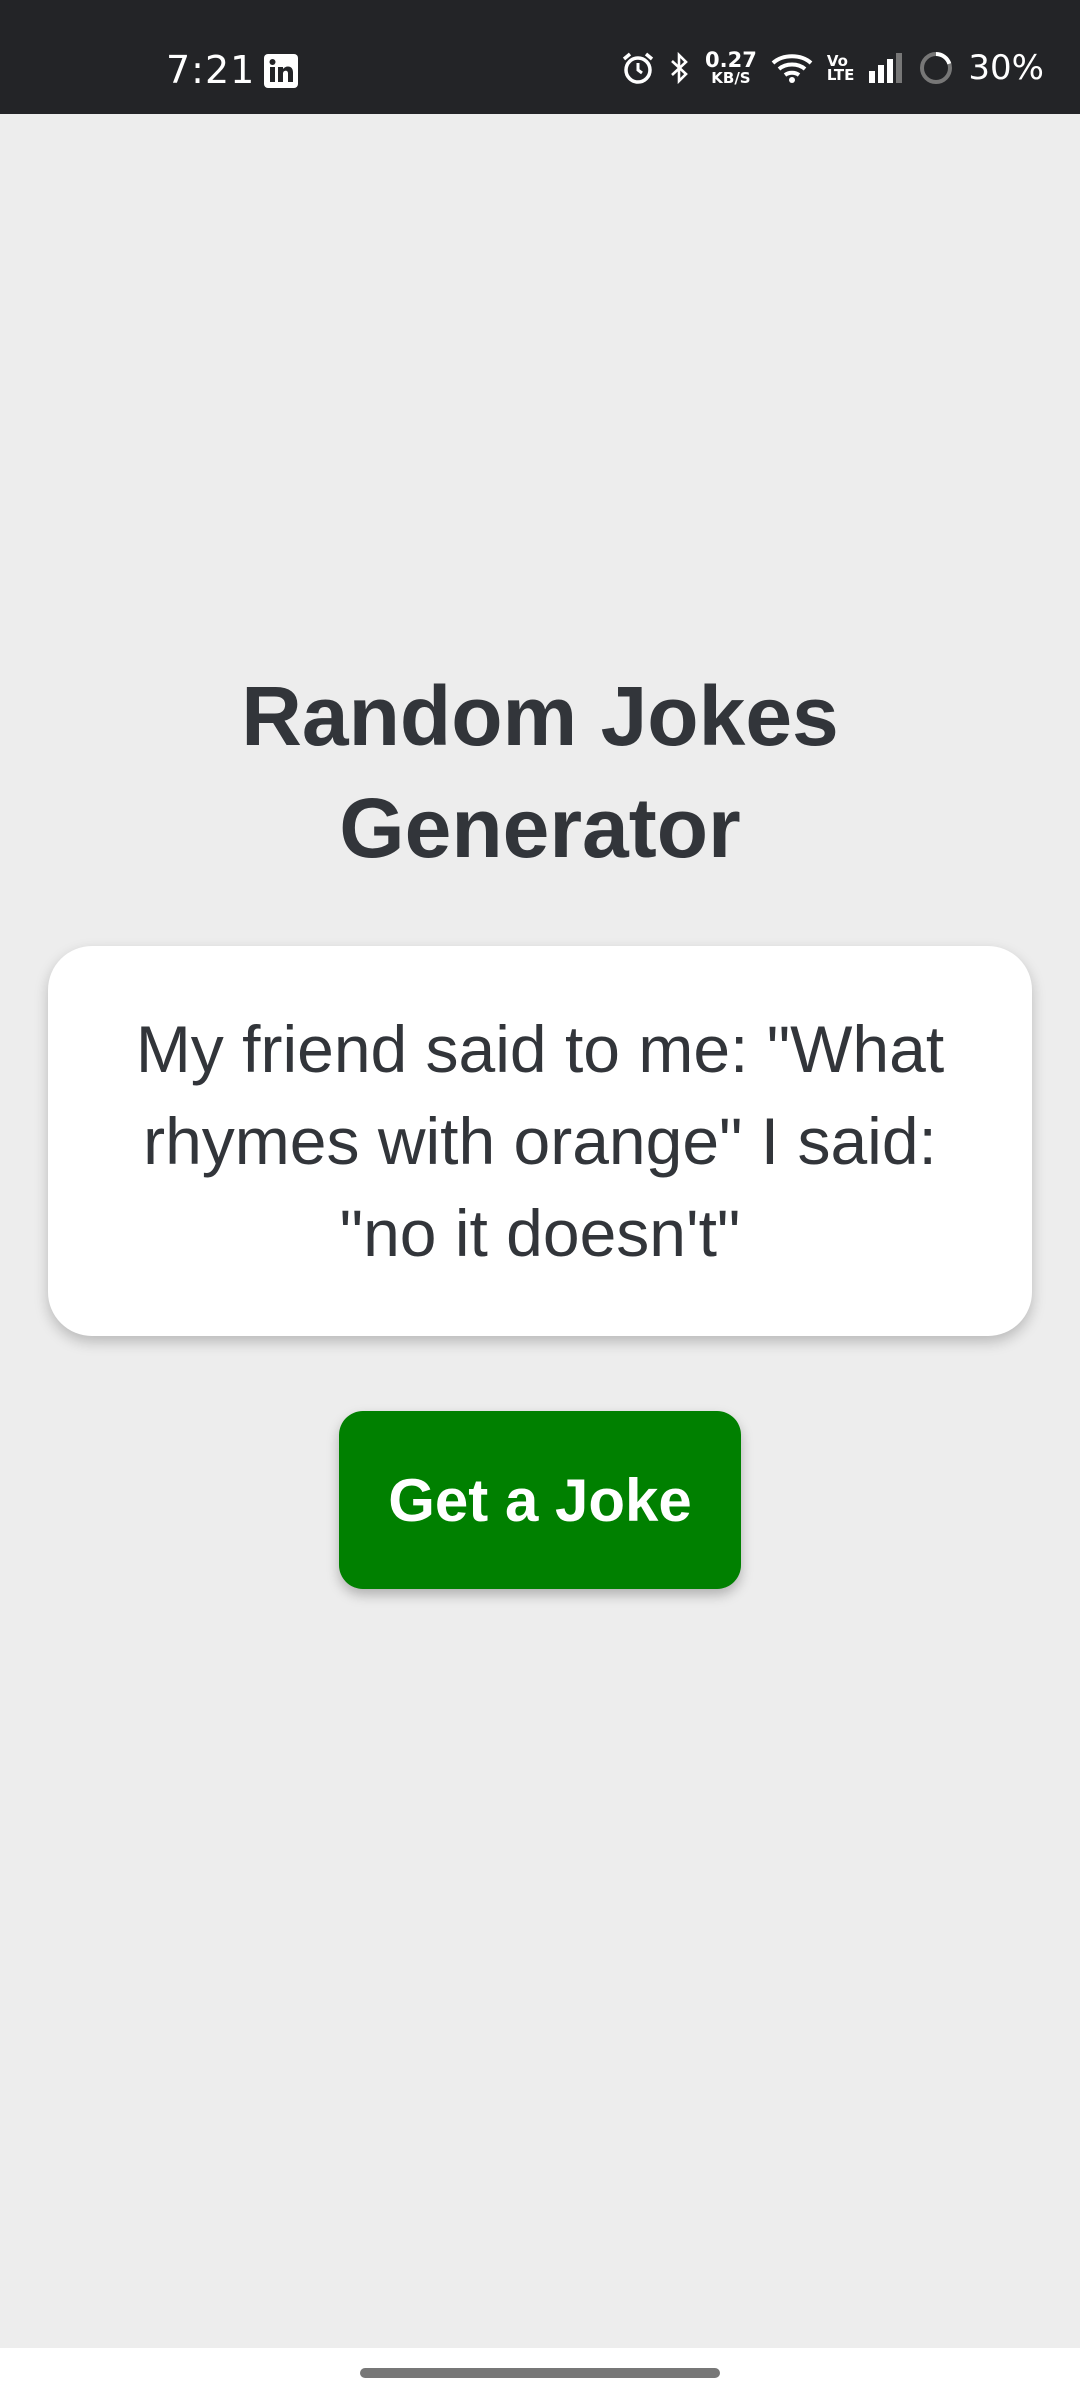 This screenshot has width=1080, height=2400. I want to click on status-icons: 0.27 KB/S Vo LTE 30%, so click(832, 68).